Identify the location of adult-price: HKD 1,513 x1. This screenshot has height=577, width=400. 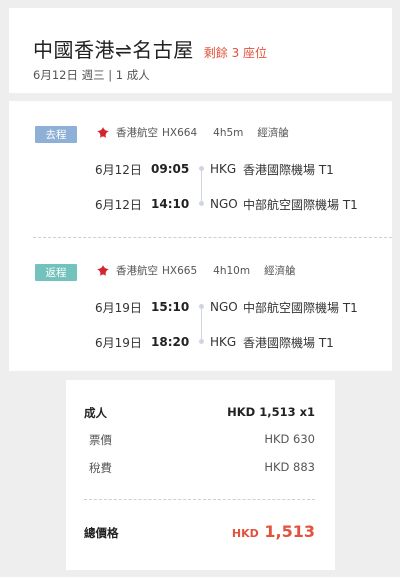
(271, 412).